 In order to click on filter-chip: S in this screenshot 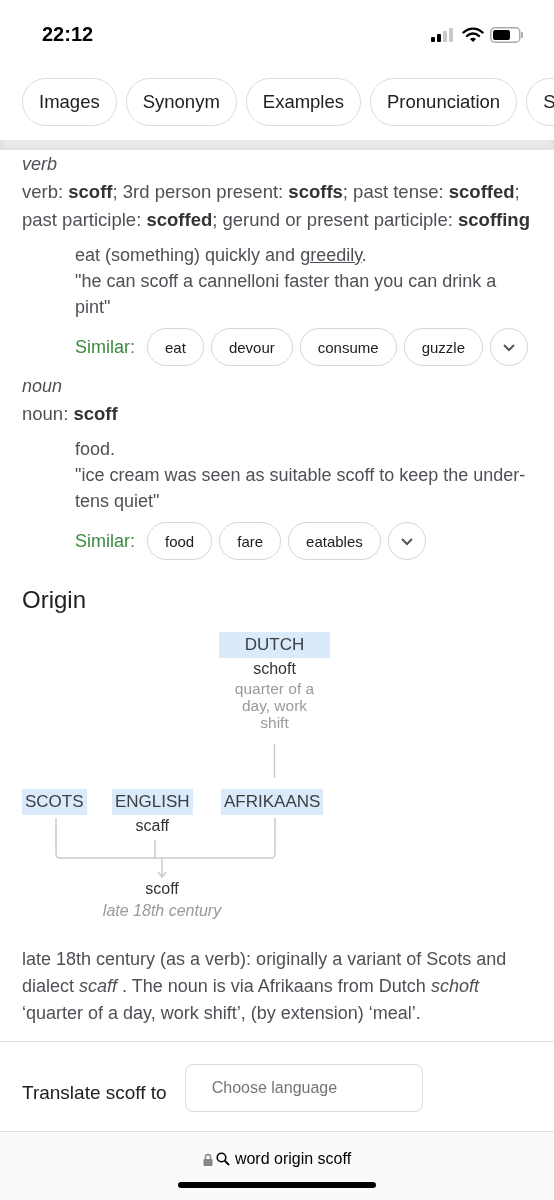, I will do `click(540, 102)`.